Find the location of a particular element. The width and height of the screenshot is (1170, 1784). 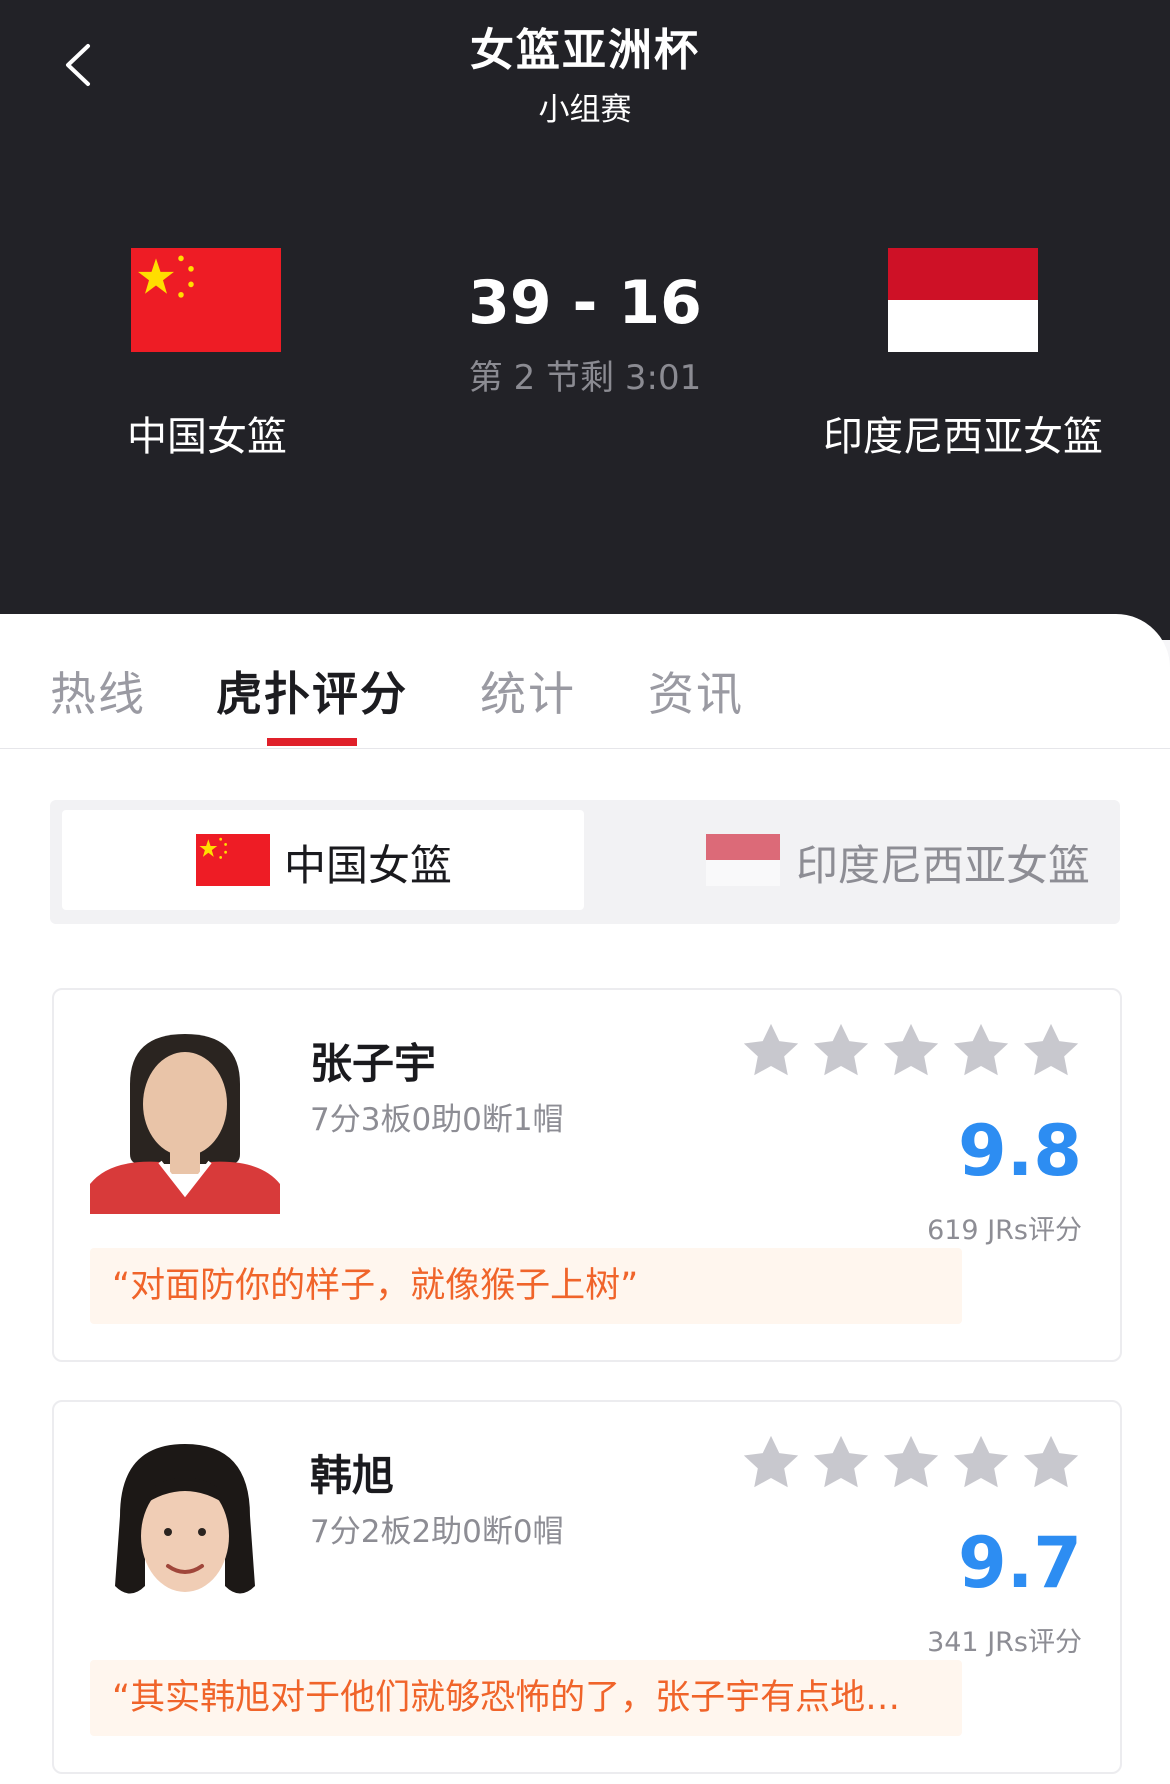

player-name: 韩旭 is located at coordinates (352, 1475).